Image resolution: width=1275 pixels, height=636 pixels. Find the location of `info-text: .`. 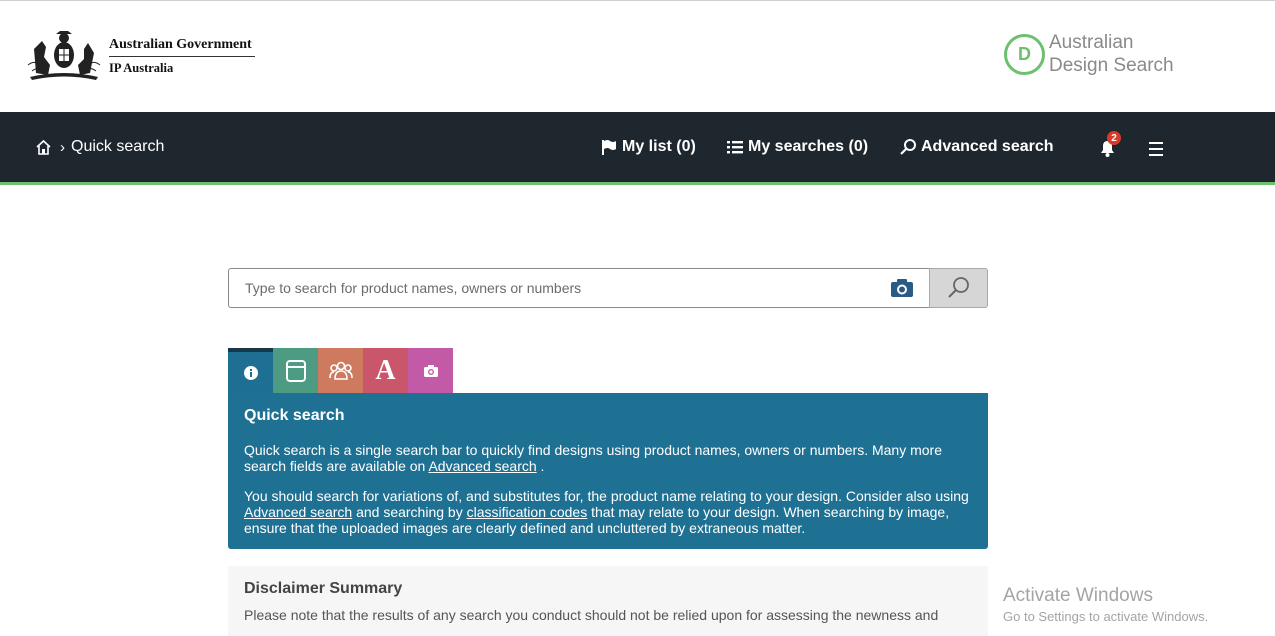

info-text: . is located at coordinates (542, 466).